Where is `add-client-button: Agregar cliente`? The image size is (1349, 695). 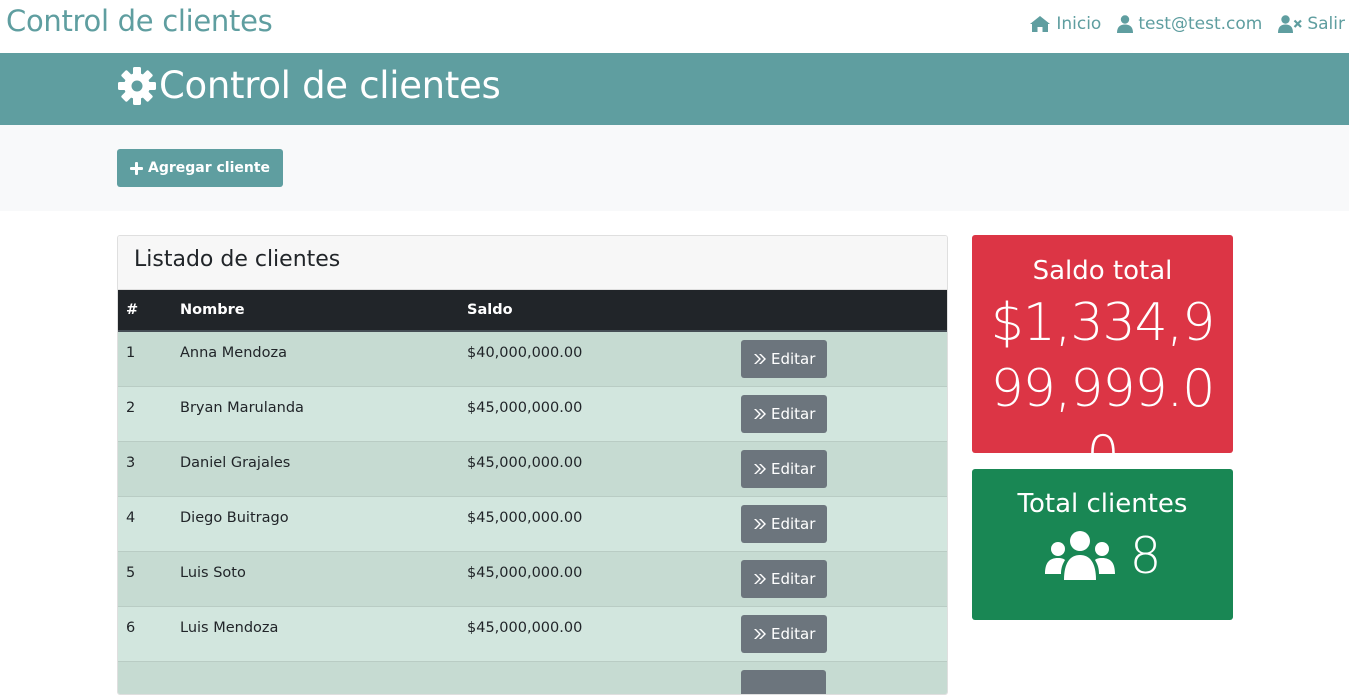
add-client-button: Agregar cliente is located at coordinates (200, 168).